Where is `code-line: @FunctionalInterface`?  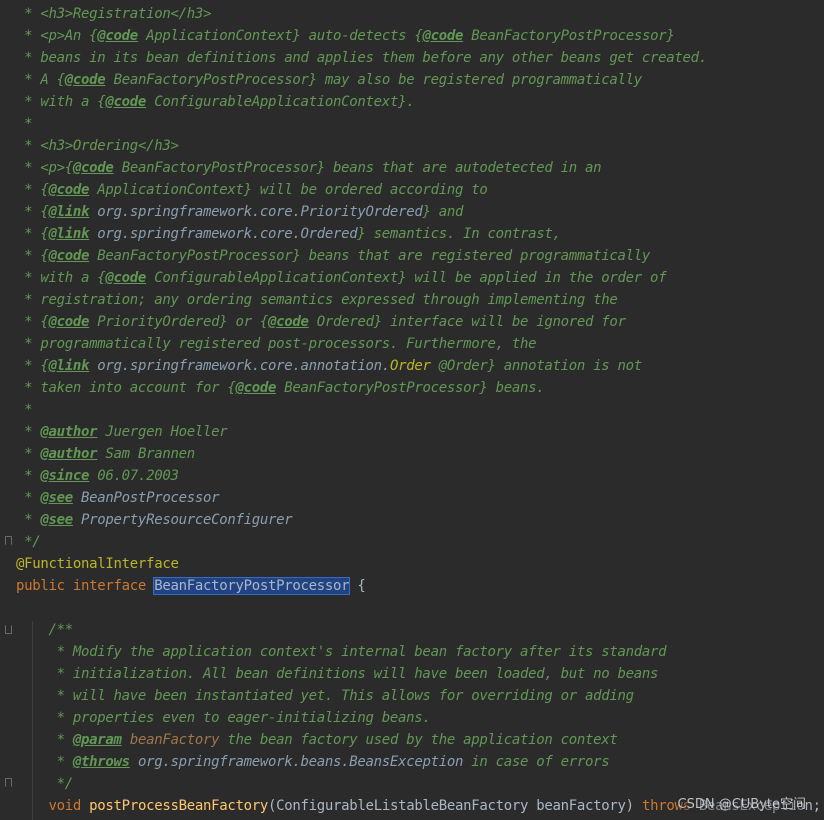
code-line: @FunctionalInterface is located at coordinates (420, 564).